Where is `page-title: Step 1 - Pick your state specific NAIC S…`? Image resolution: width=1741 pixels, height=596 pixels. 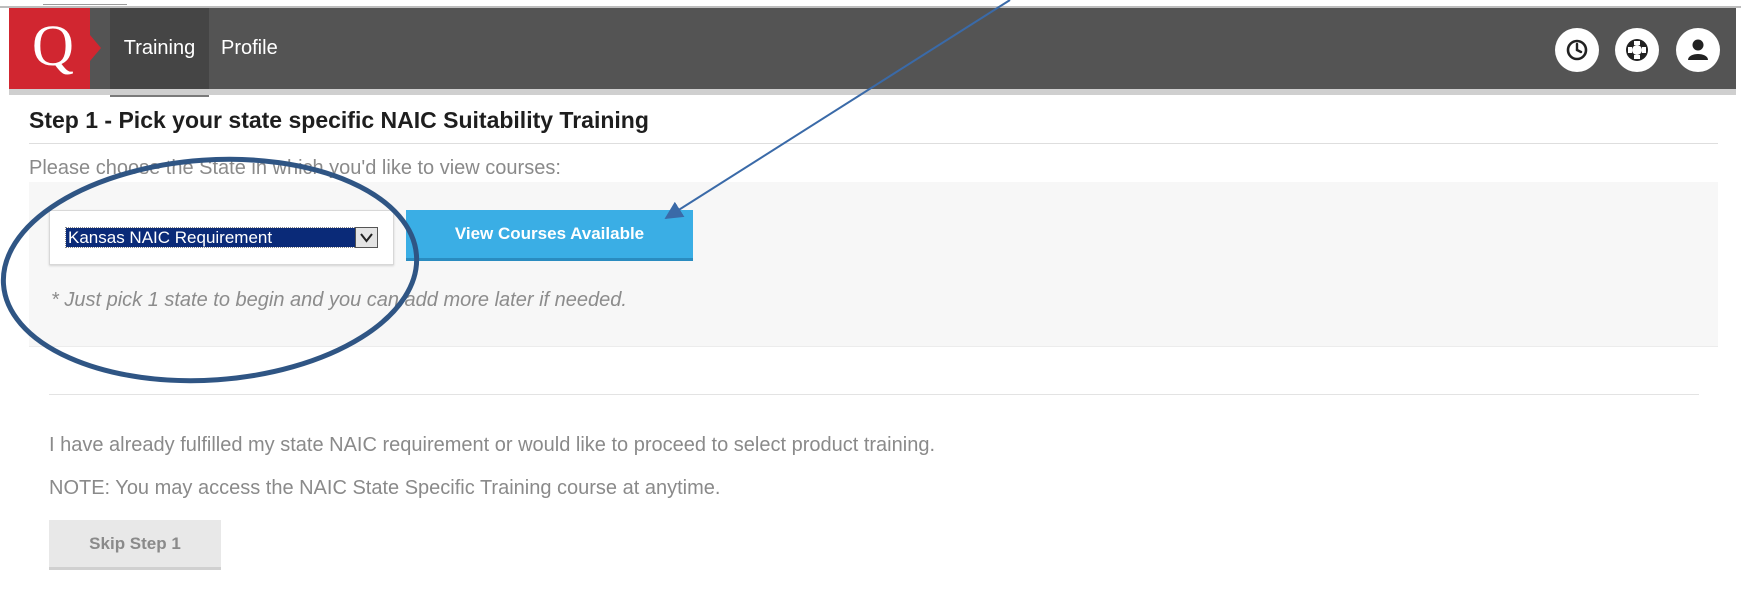 page-title: Step 1 - Pick your state specific NAIC S… is located at coordinates (339, 120).